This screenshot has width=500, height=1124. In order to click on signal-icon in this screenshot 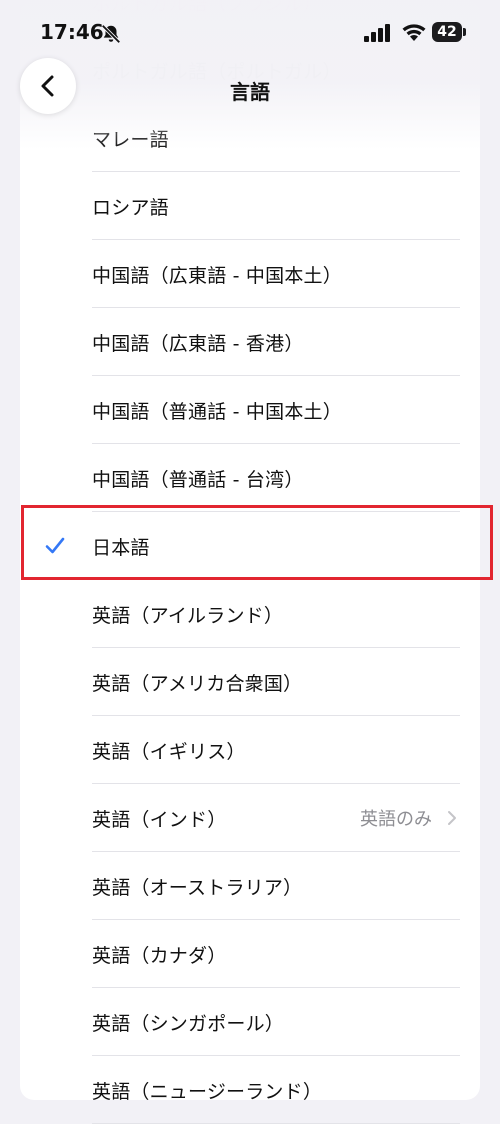, I will do `click(377, 33)`.